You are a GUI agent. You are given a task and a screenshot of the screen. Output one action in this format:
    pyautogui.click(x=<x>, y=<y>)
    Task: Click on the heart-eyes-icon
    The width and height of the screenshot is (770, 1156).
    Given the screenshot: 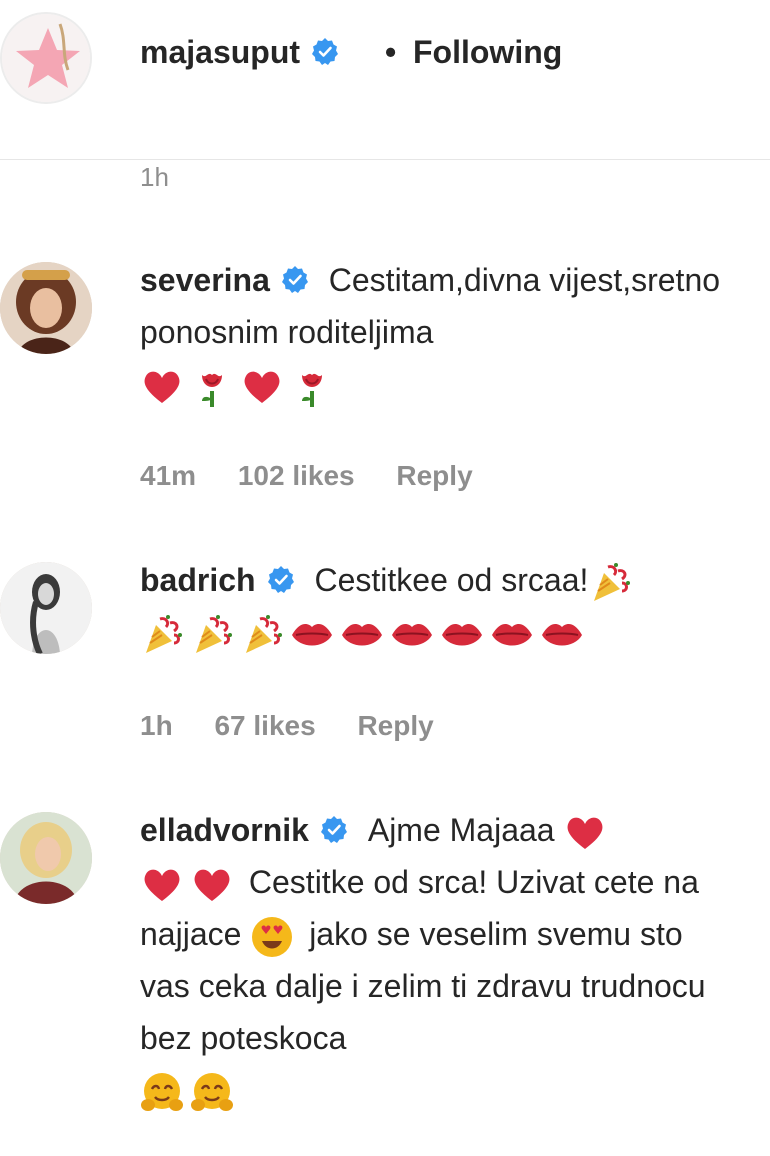 What is the action you would take?
    pyautogui.click(x=272, y=937)
    